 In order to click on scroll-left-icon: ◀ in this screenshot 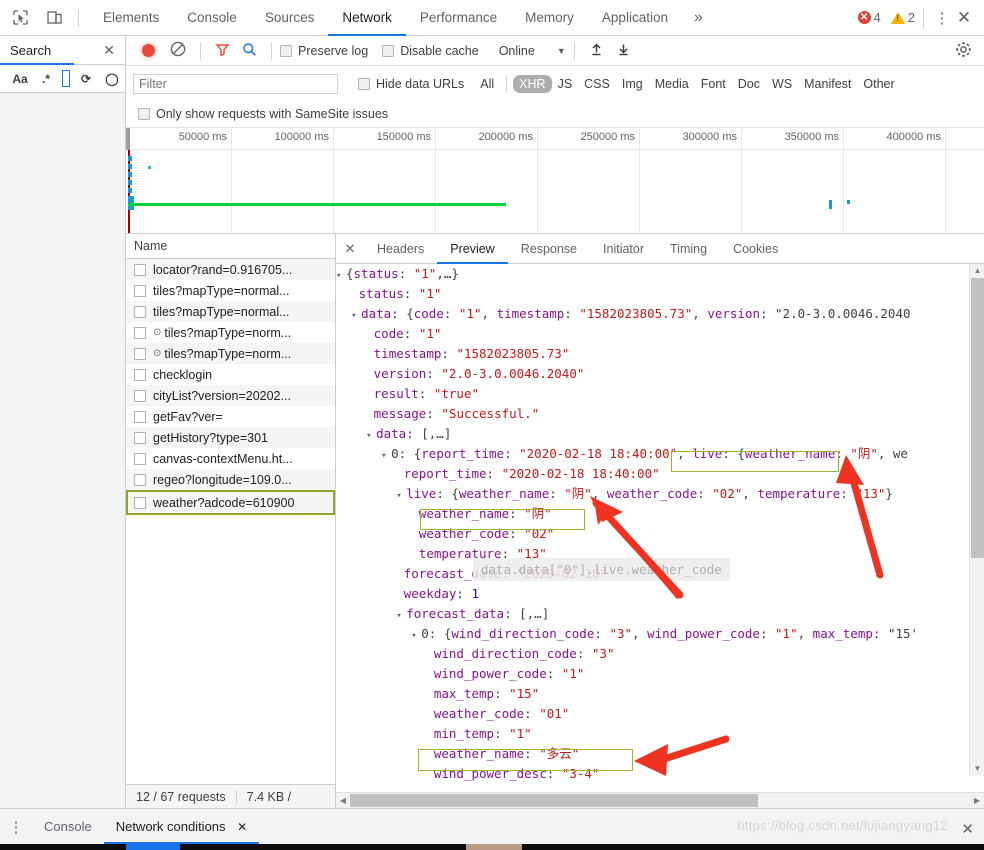, I will do `click(343, 801)`.